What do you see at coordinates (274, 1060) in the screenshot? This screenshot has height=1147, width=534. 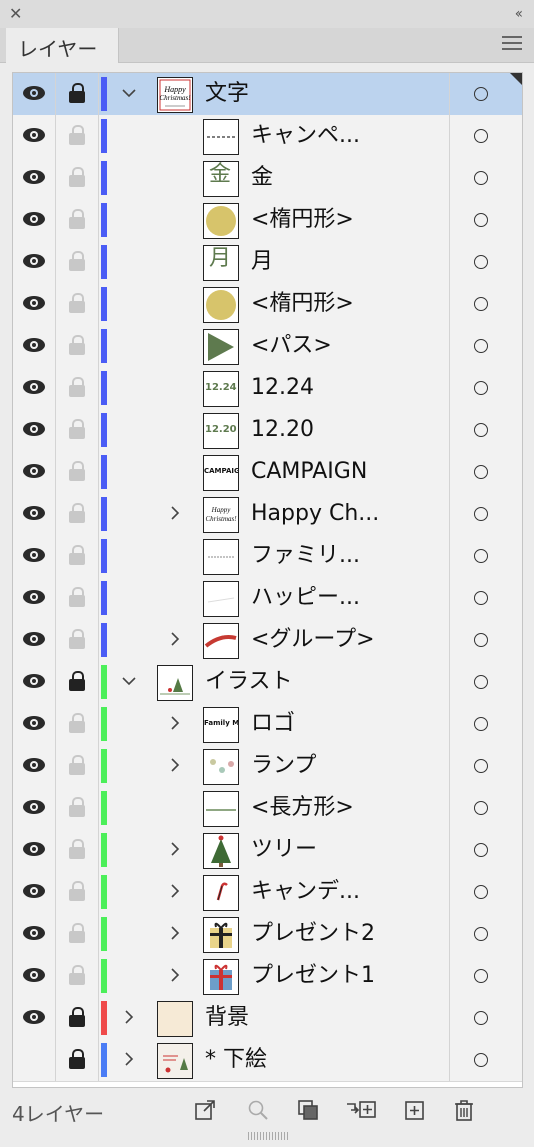 I see `layer-main-cell: * 下絵` at bounding box center [274, 1060].